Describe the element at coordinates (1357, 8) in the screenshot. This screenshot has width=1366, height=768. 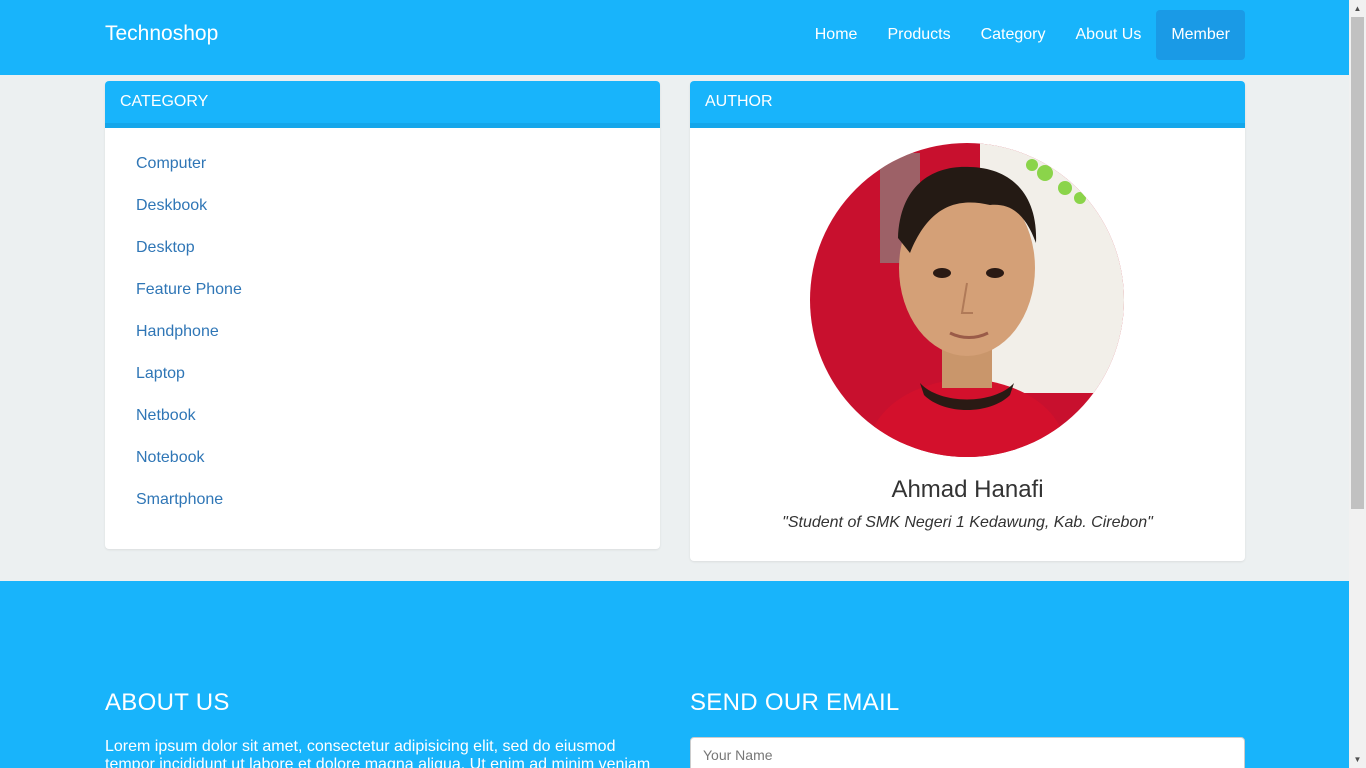
I see `scroll-up-arrow-icon: ▲` at that location.